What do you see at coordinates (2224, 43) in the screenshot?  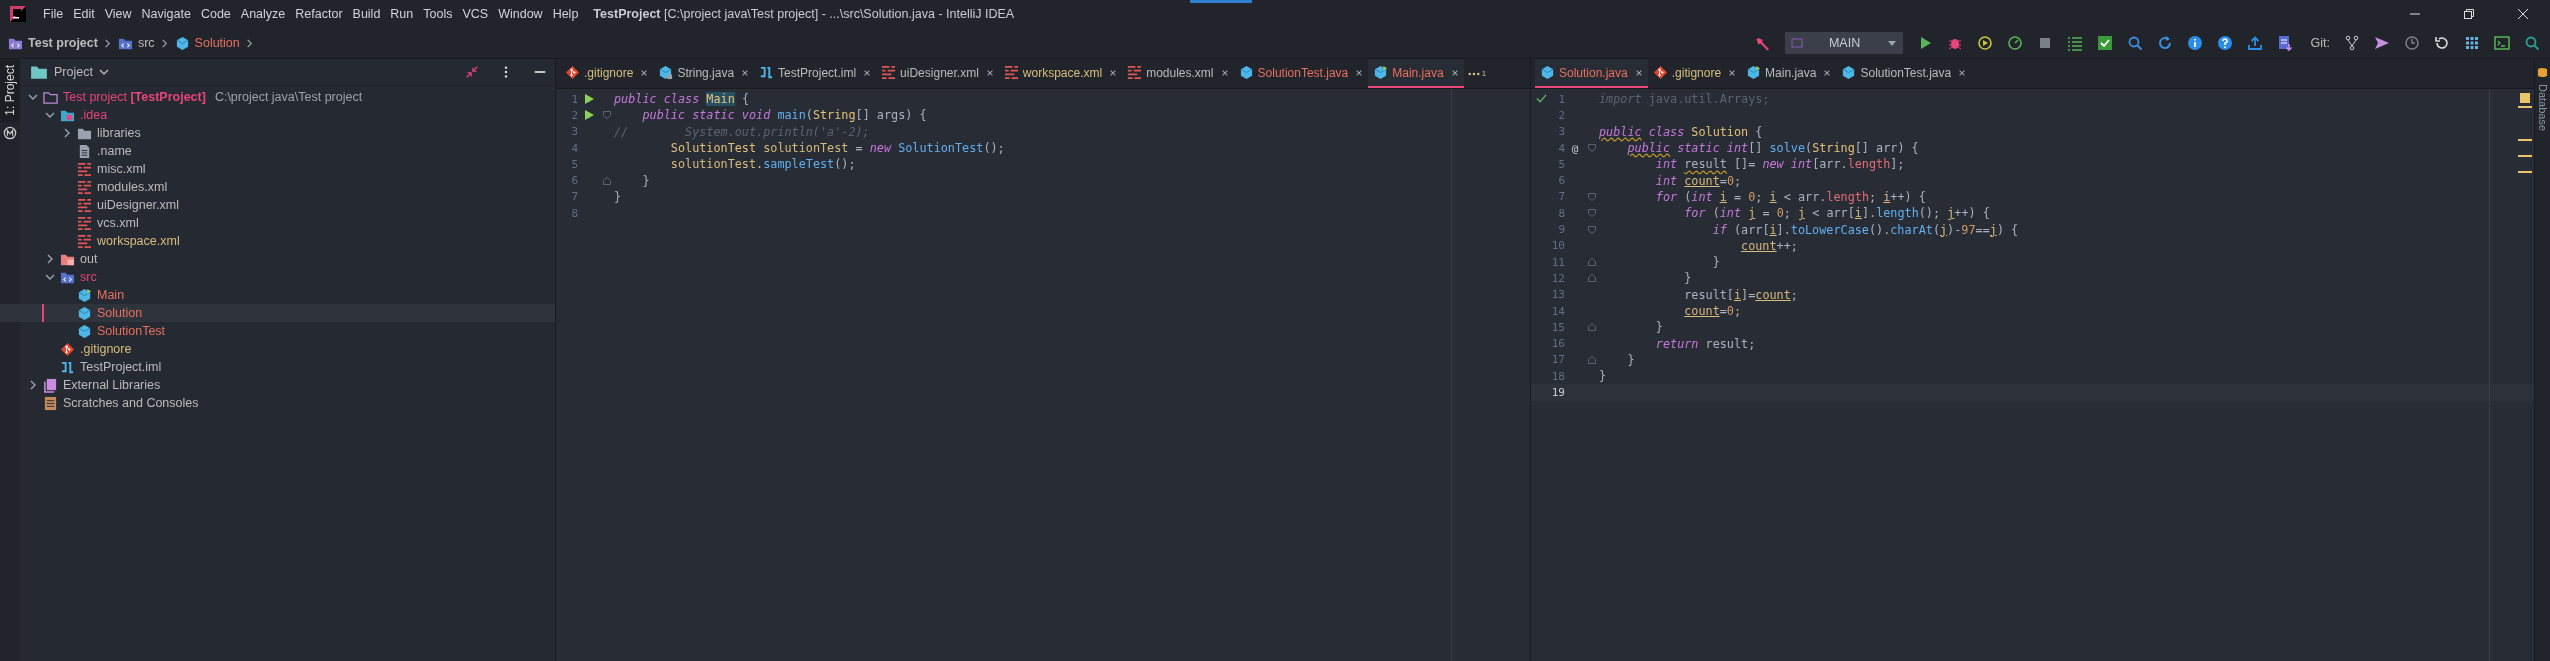 I see `help-icon` at bounding box center [2224, 43].